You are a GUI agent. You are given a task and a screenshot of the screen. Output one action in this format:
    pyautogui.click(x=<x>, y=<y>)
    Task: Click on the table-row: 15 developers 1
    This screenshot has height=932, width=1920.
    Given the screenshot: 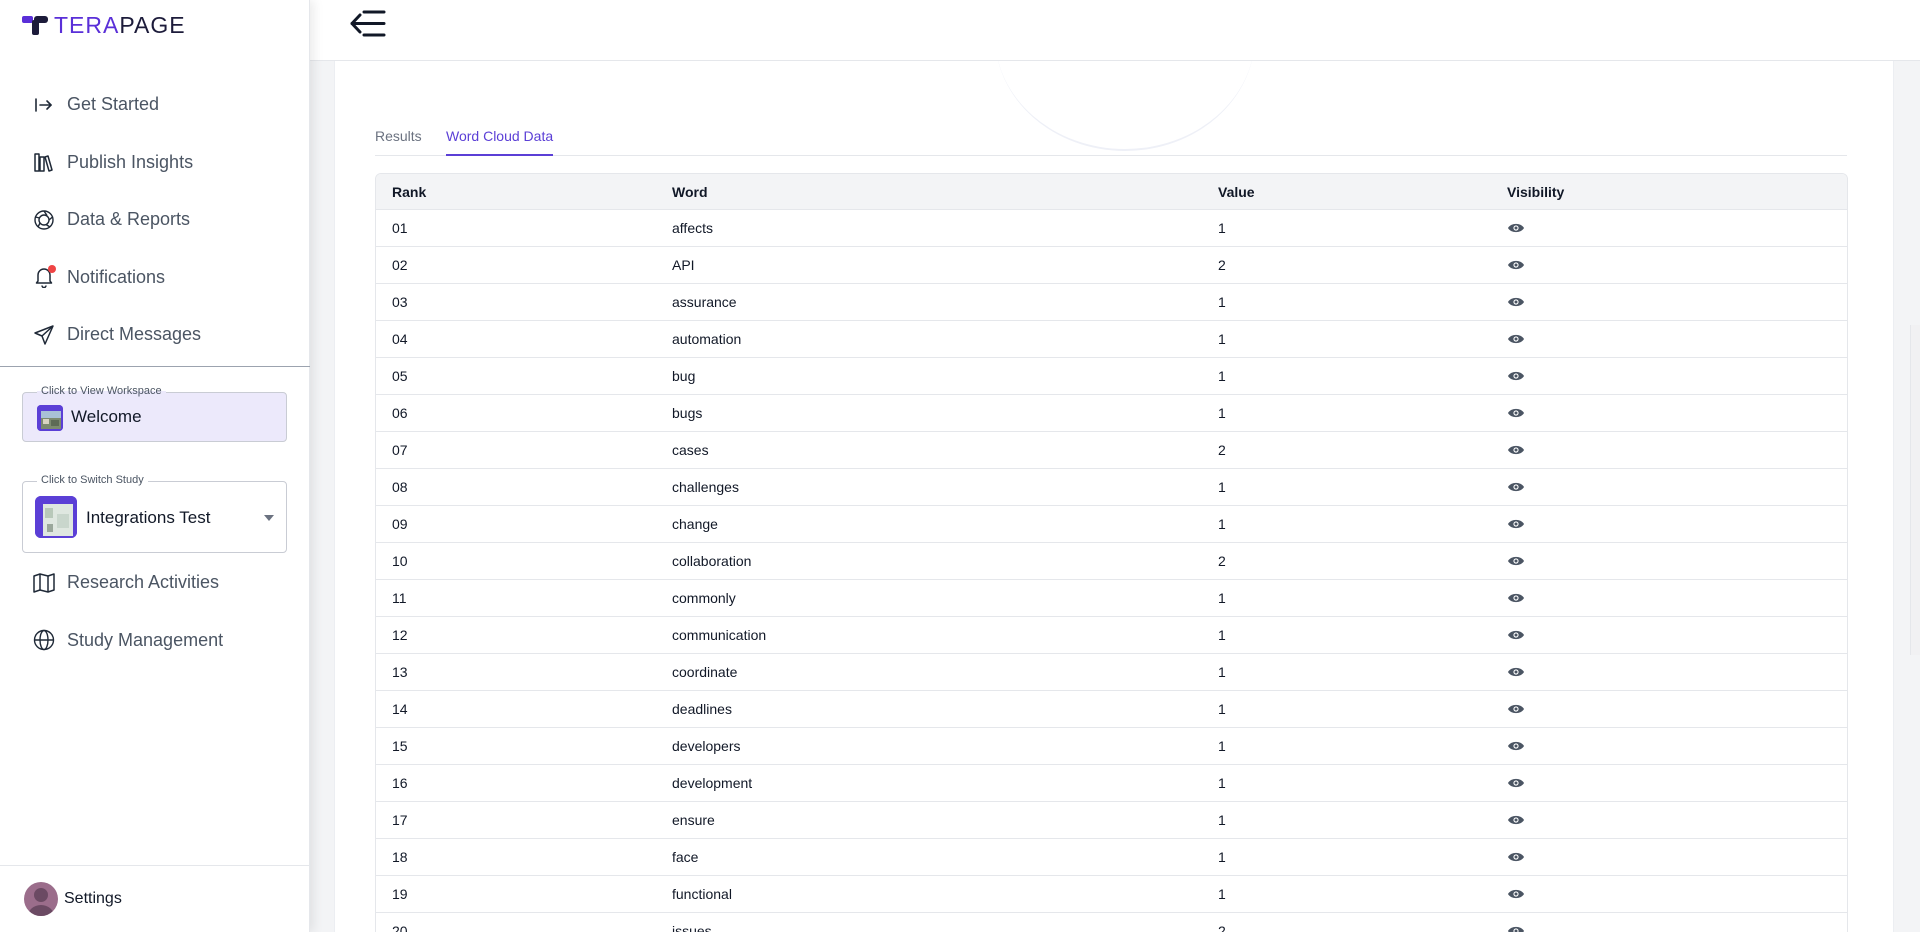 What is the action you would take?
    pyautogui.click(x=1111, y=746)
    